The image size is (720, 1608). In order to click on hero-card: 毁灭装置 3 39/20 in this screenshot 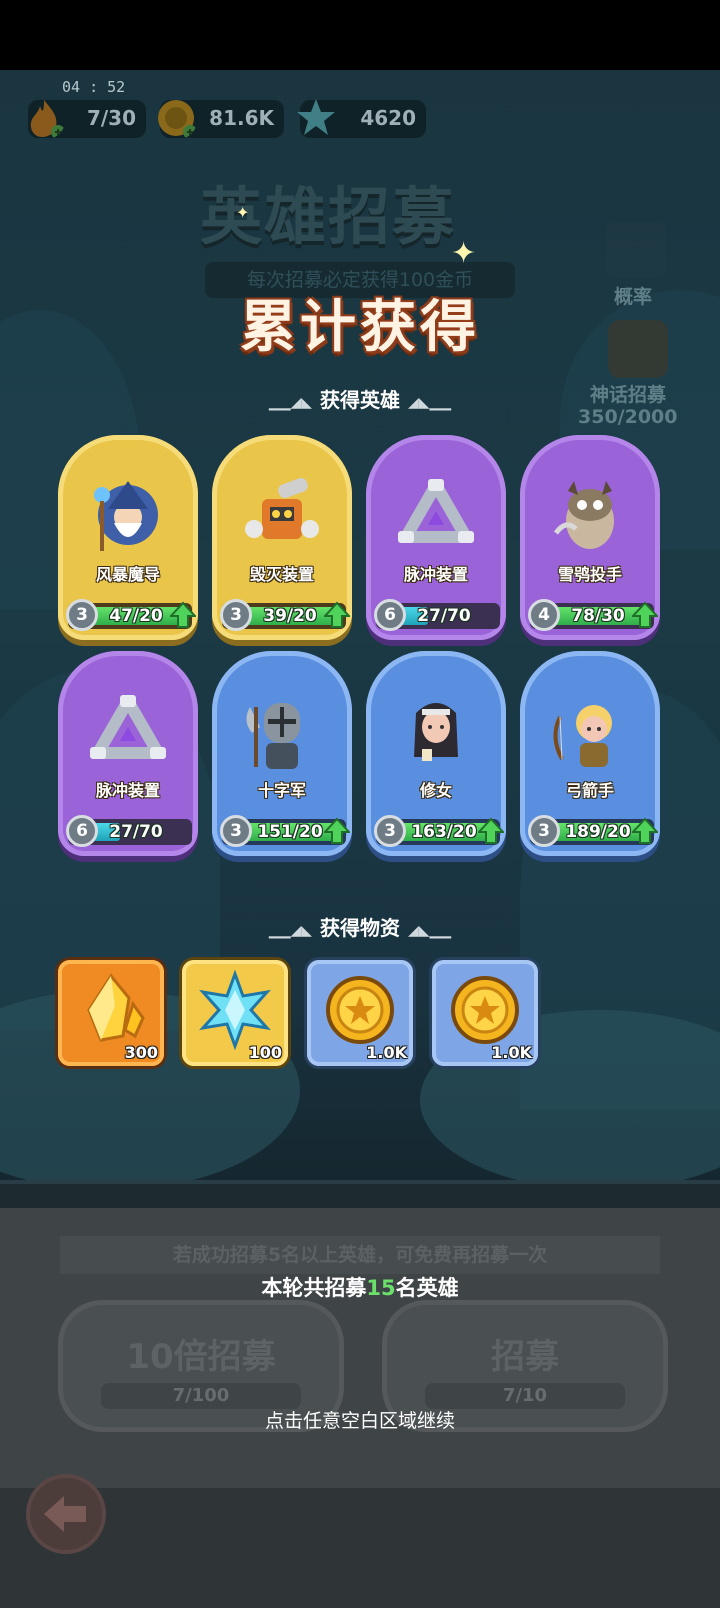, I will do `click(282, 537)`.